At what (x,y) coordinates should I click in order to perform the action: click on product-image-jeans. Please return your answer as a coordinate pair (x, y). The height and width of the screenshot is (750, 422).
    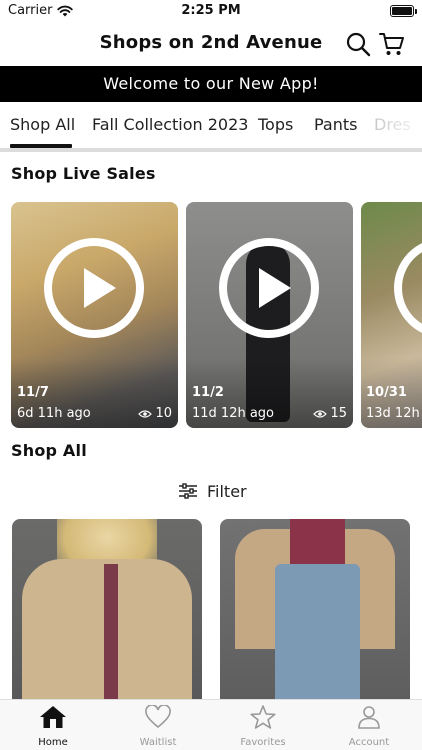
    Looking at the image, I should click on (317, 632).